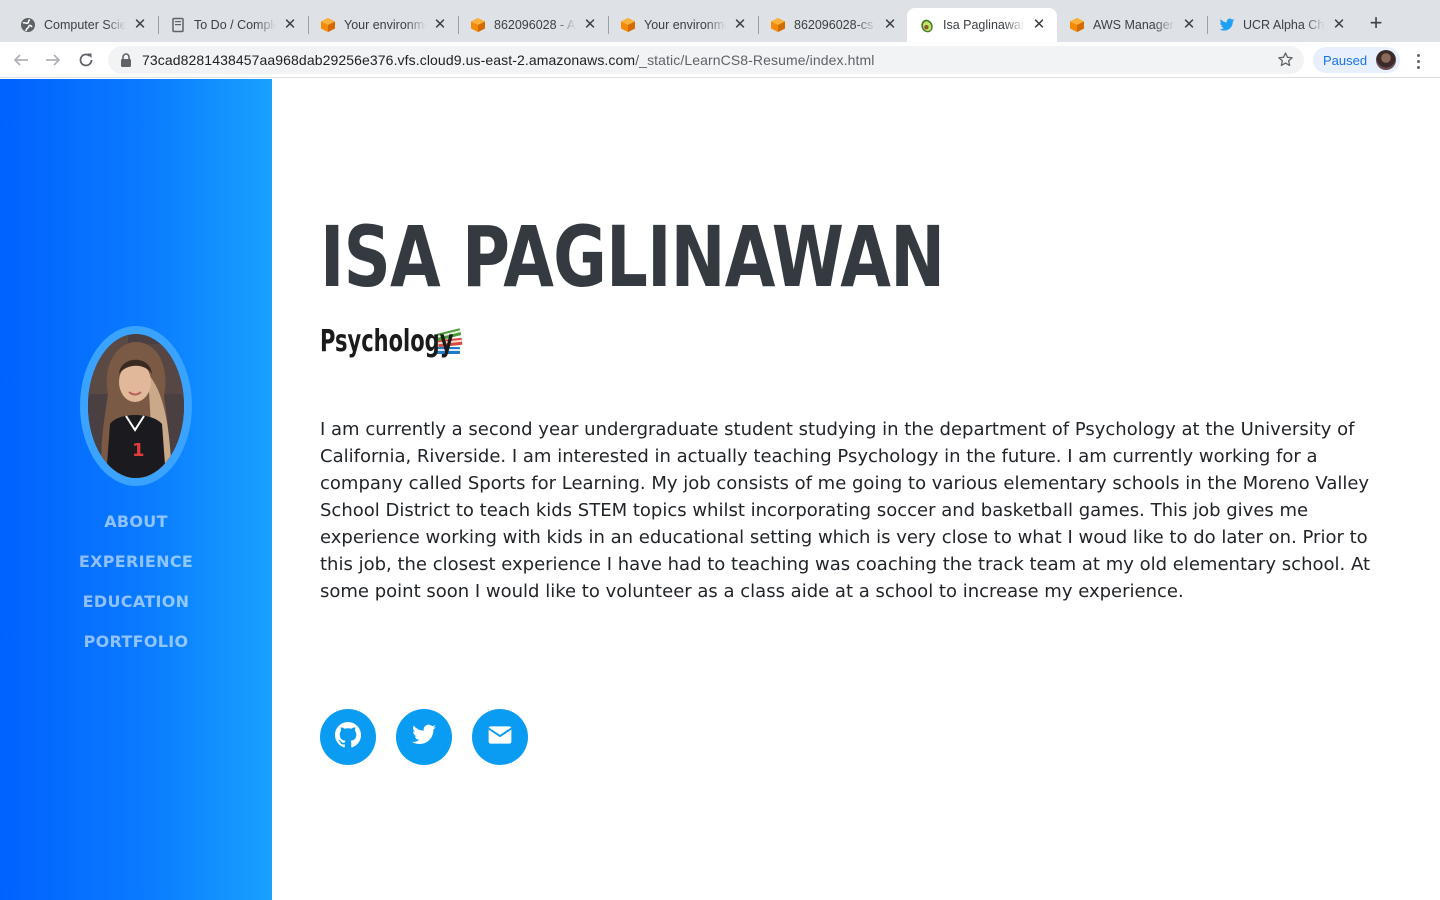 This screenshot has height=900, width=1440. I want to click on tab-title: To Do / Complete, so click(235, 25).